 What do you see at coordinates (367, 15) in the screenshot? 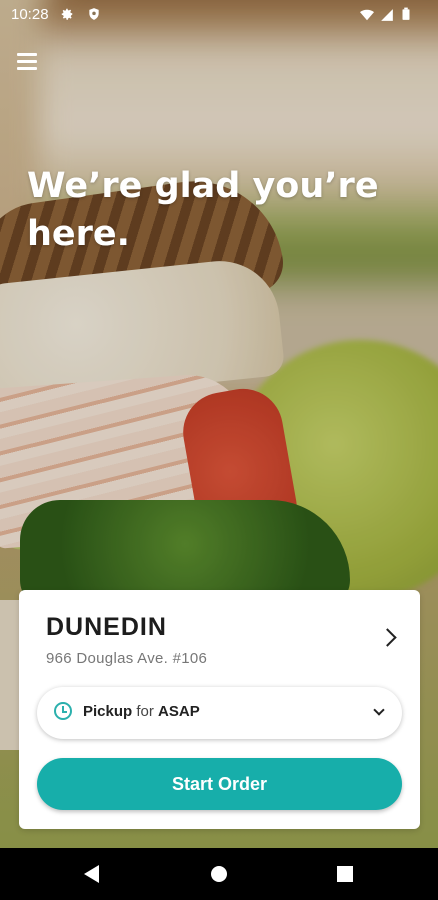
I see `wifi-icon` at bounding box center [367, 15].